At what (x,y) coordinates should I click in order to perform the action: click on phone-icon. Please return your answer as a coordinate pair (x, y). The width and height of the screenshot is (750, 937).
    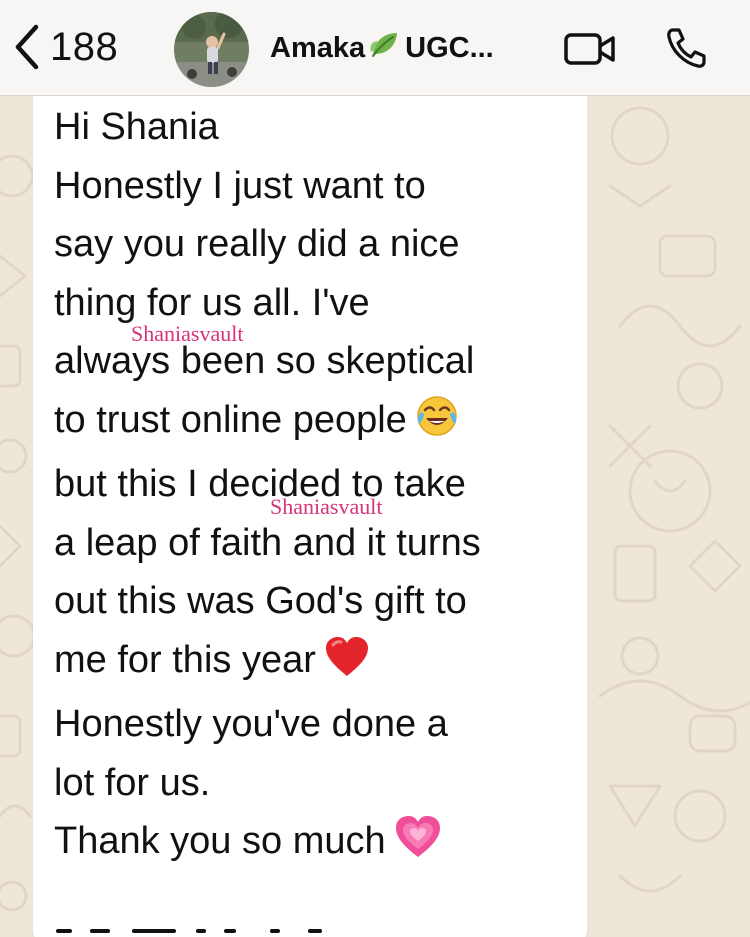
    Looking at the image, I should click on (686, 48).